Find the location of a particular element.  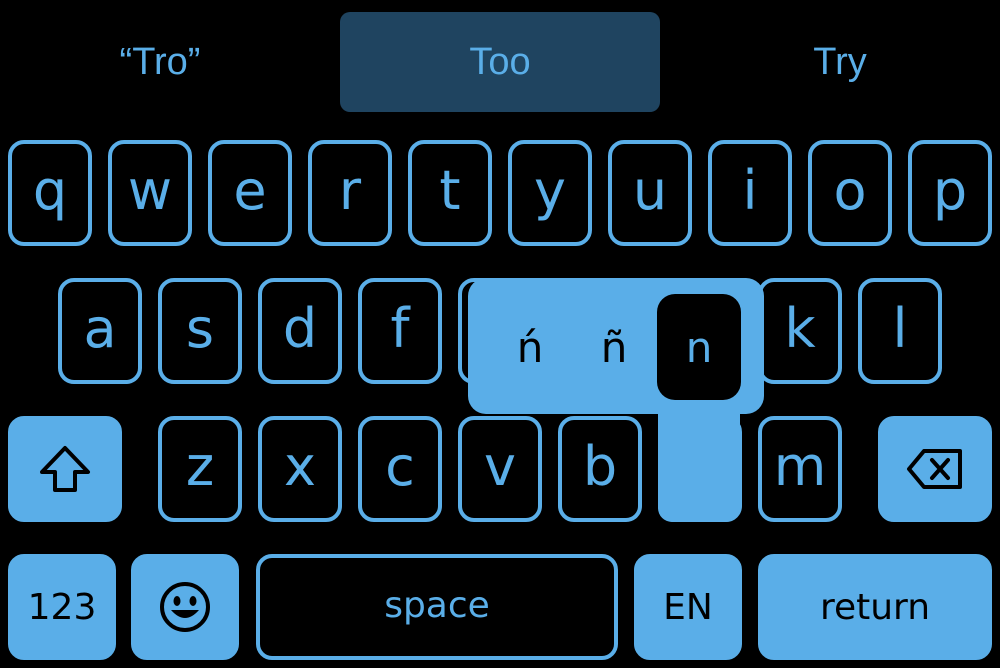

key-s: s is located at coordinates (200, 331).